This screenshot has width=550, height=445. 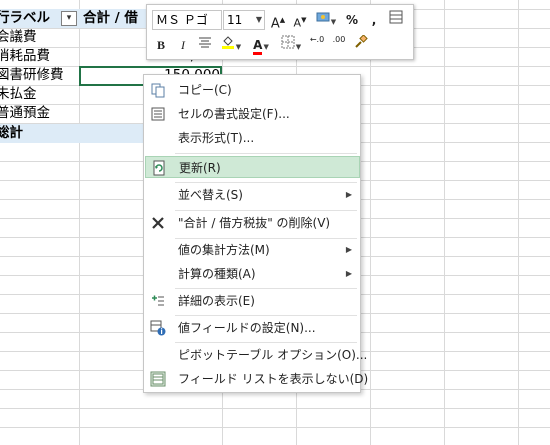 What do you see at coordinates (182, 20) in the screenshot?
I see `font-name-value: ＭＳ Ｐゴ` at bounding box center [182, 20].